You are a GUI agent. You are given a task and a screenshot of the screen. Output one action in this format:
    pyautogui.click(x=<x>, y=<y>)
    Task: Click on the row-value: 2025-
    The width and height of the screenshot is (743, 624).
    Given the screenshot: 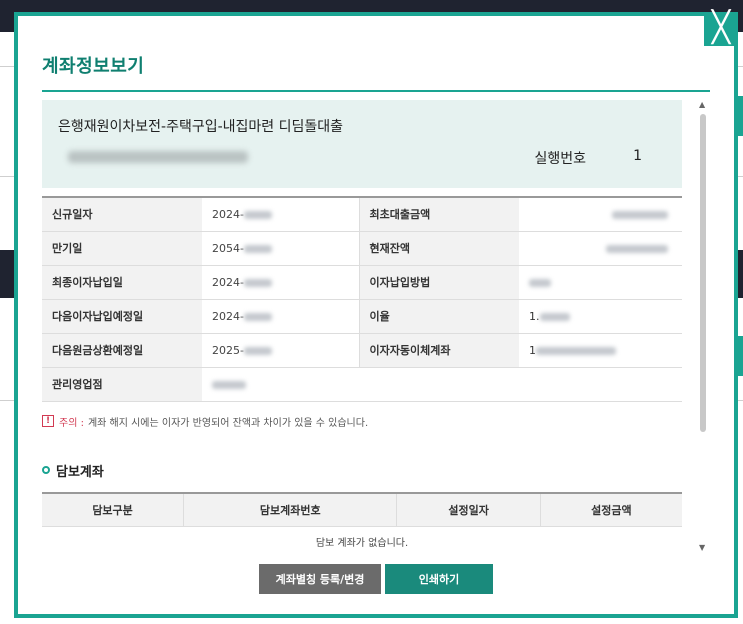 What is the action you would take?
    pyautogui.click(x=281, y=350)
    